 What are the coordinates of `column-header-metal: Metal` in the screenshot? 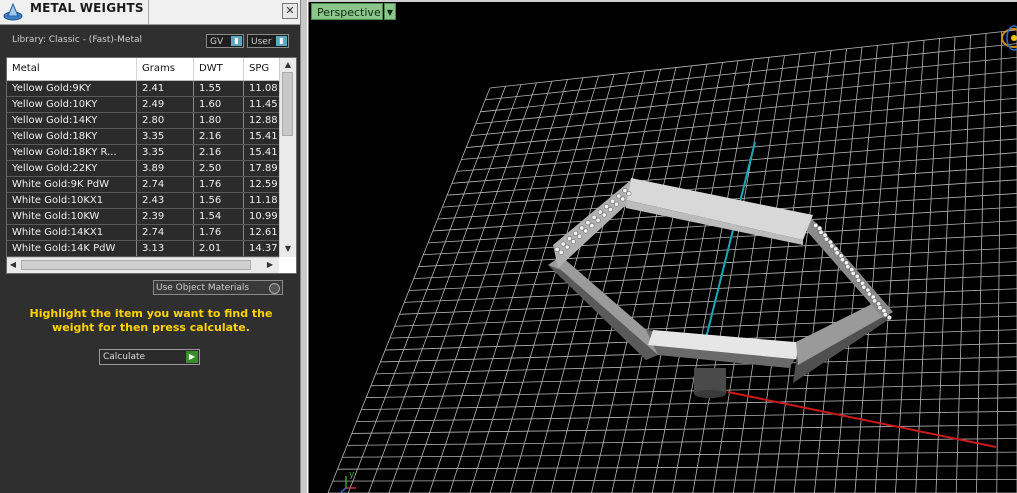 It's located at (72, 69).